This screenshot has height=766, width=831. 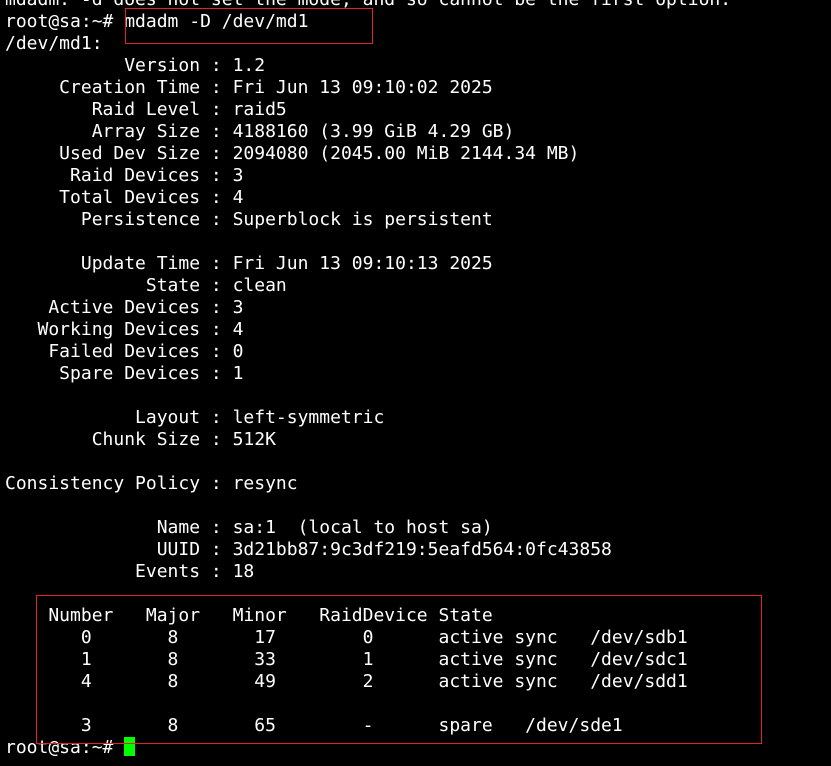 What do you see at coordinates (249, 26) in the screenshot?
I see `command-highlight-box` at bounding box center [249, 26].